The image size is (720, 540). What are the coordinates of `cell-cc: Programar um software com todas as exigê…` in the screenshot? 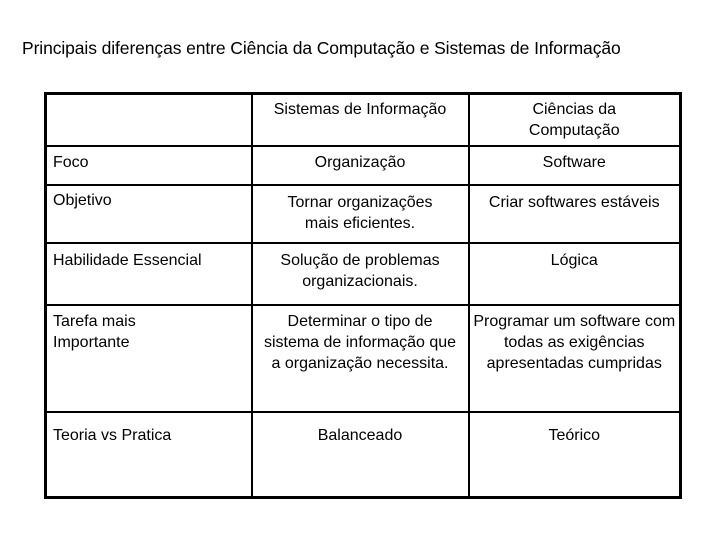 It's located at (574, 358).